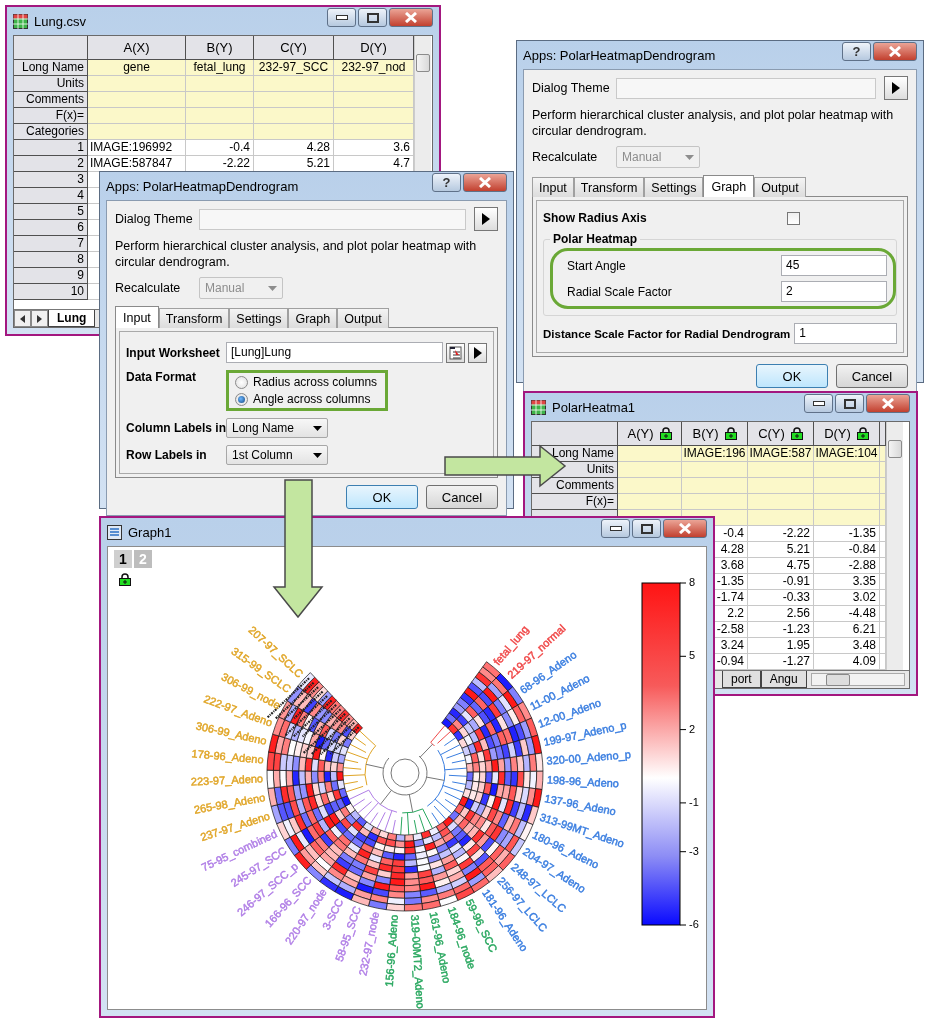 The width and height of the screenshot is (927, 1020). Describe the element at coordinates (781, 454) in the screenshot. I see `table-cell: IMAGE:587` at that location.